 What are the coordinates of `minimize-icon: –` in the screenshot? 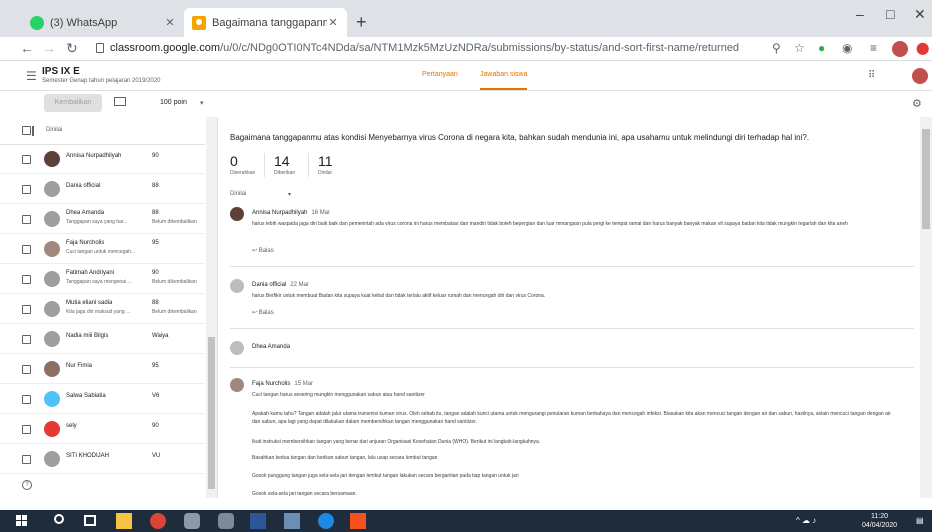 It's located at (860, 14).